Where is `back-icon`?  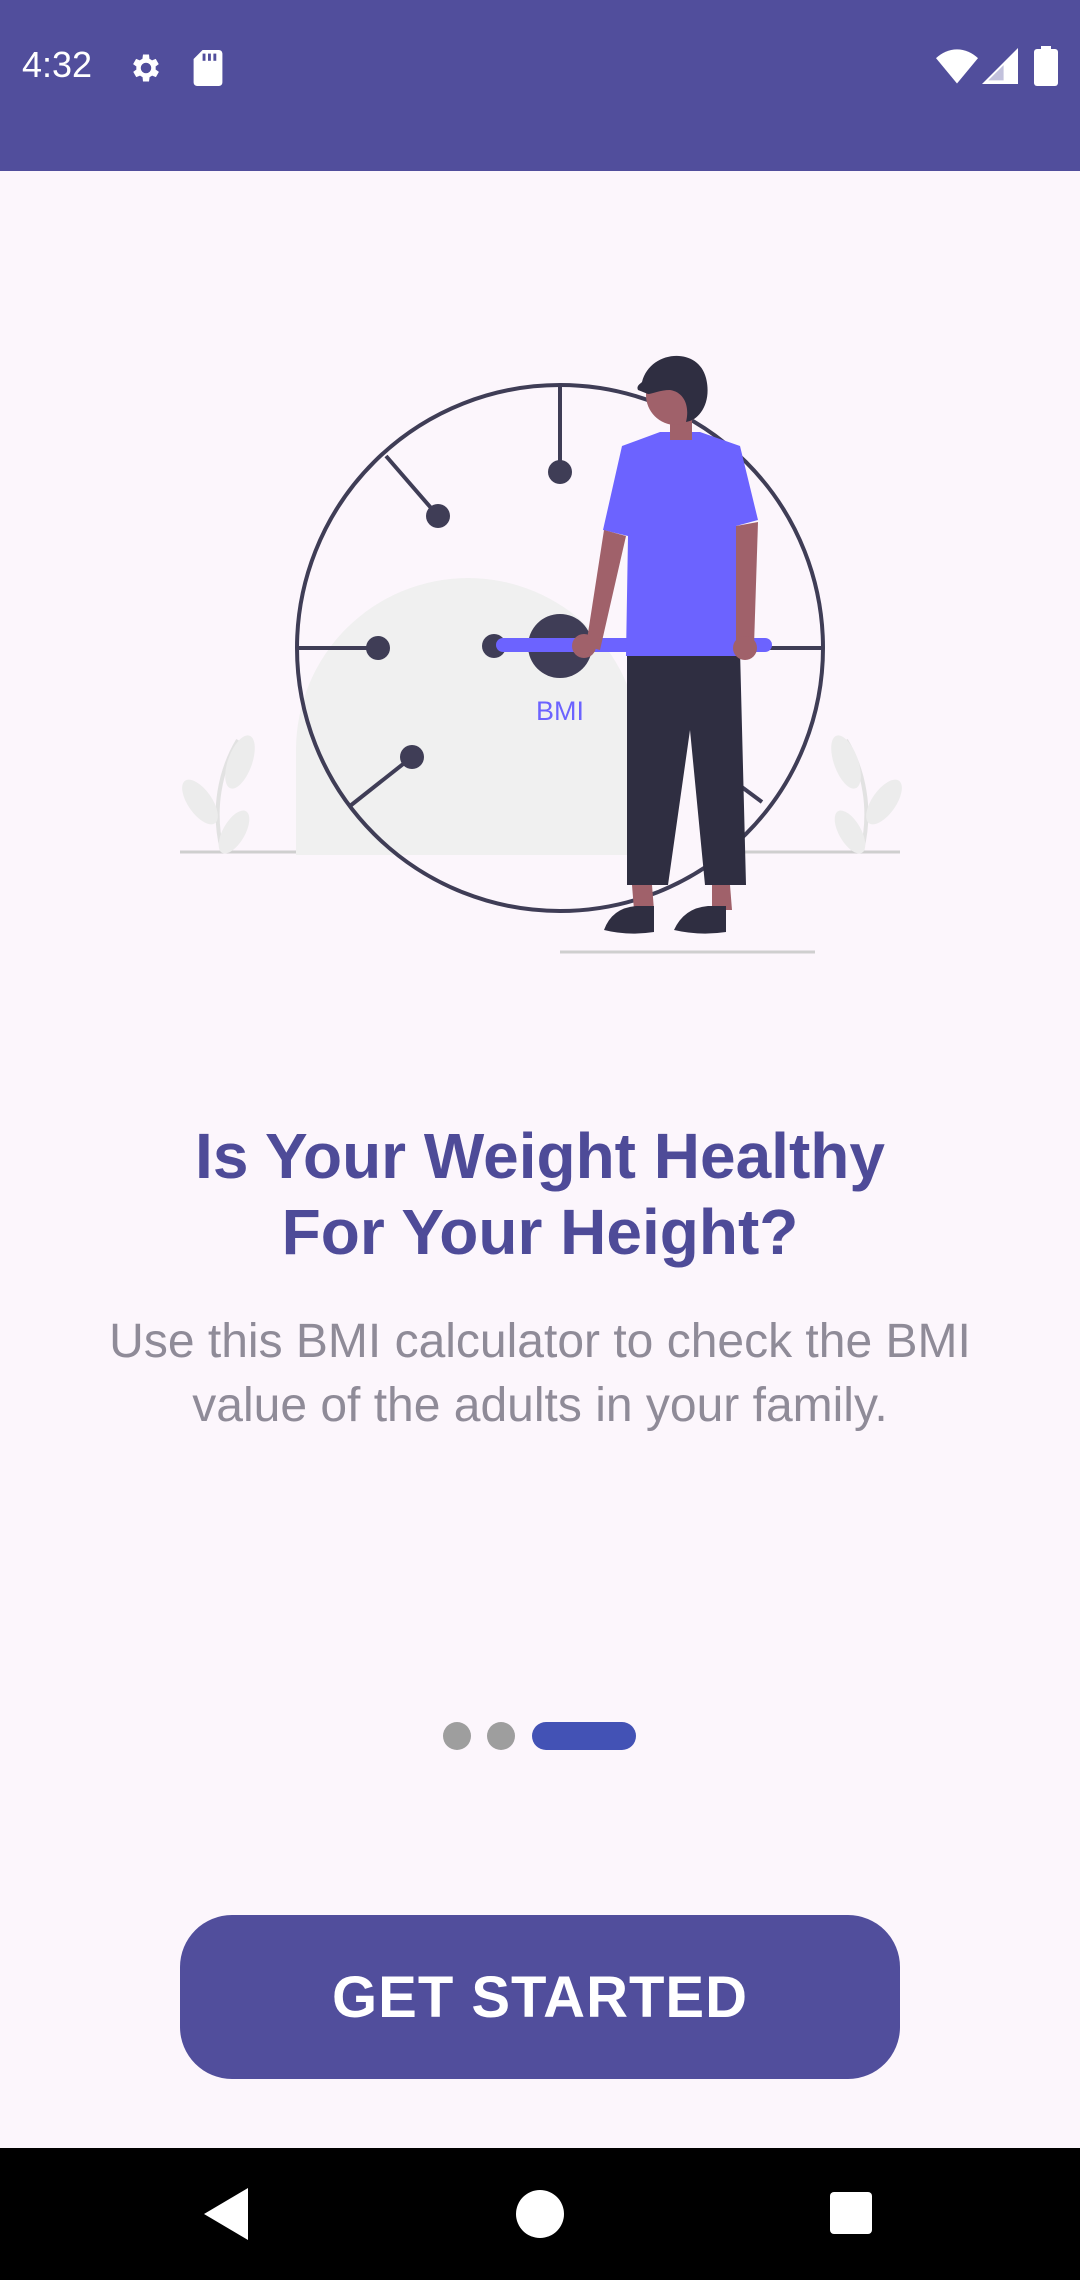
back-icon is located at coordinates (226, 2214).